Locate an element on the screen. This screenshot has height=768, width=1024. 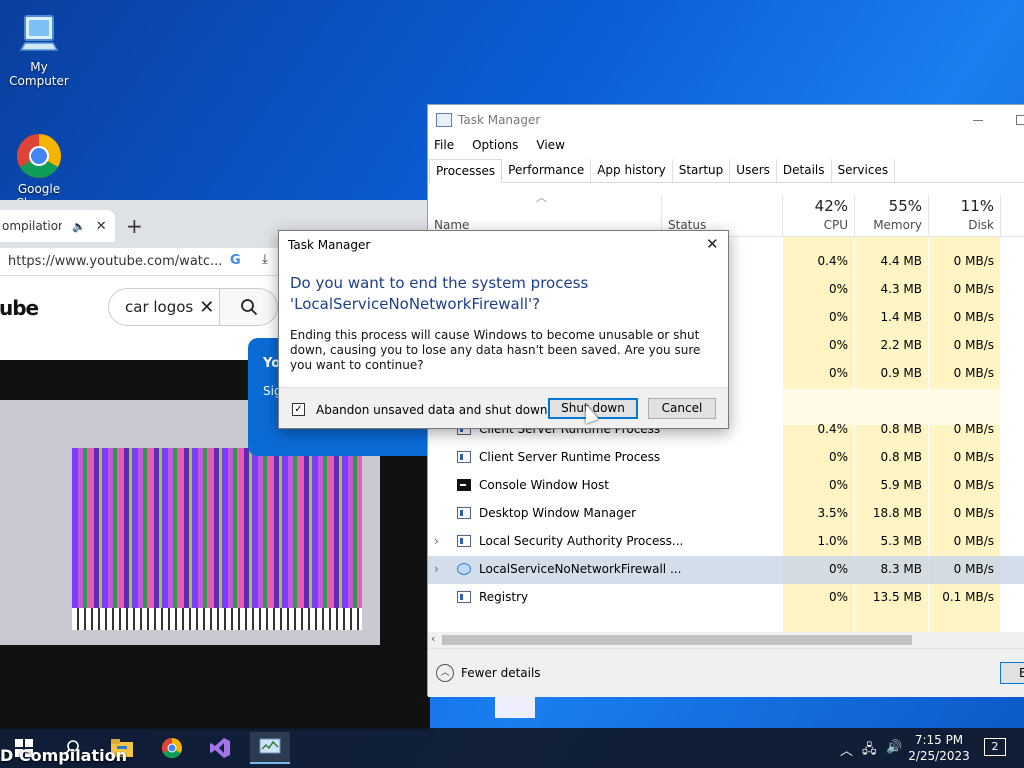
horizontal-scrollbar: ‹ is located at coordinates (726, 640).